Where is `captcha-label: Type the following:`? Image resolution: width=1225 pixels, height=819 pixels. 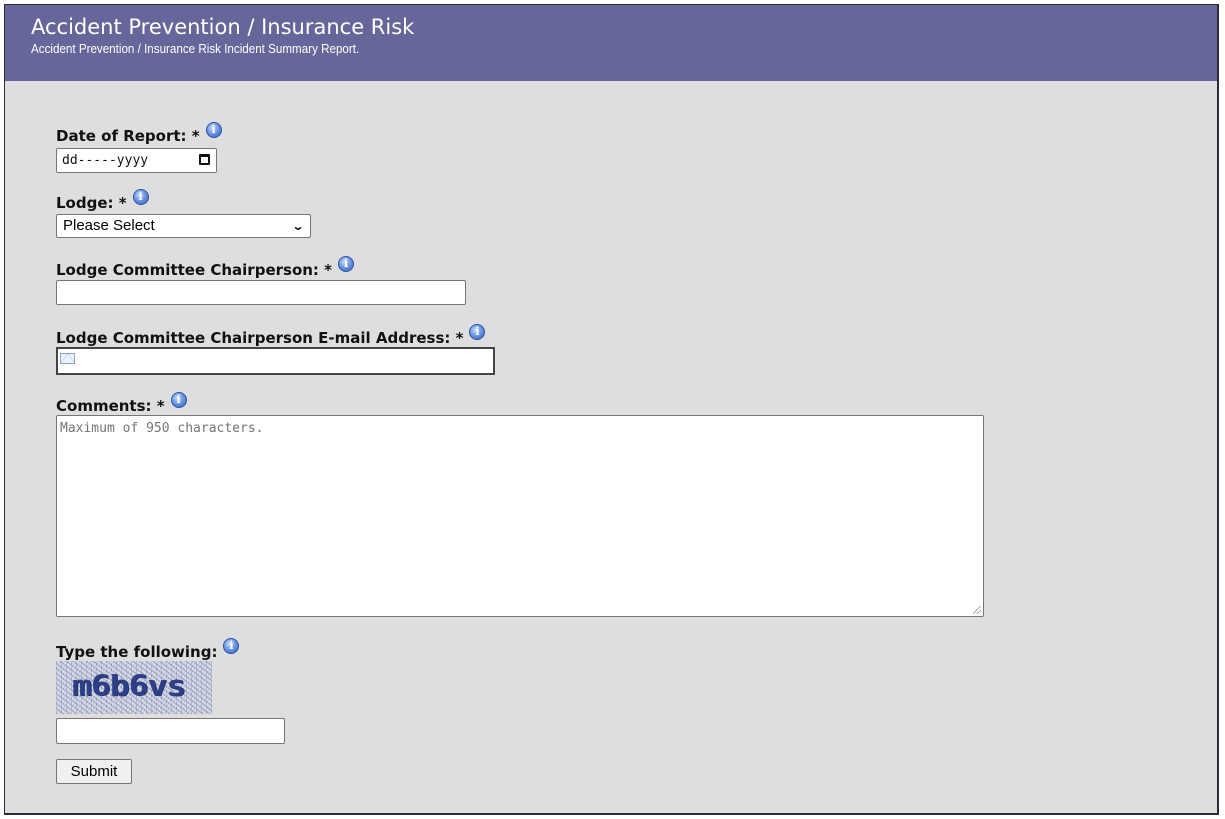 captcha-label: Type the following: is located at coordinates (148, 649).